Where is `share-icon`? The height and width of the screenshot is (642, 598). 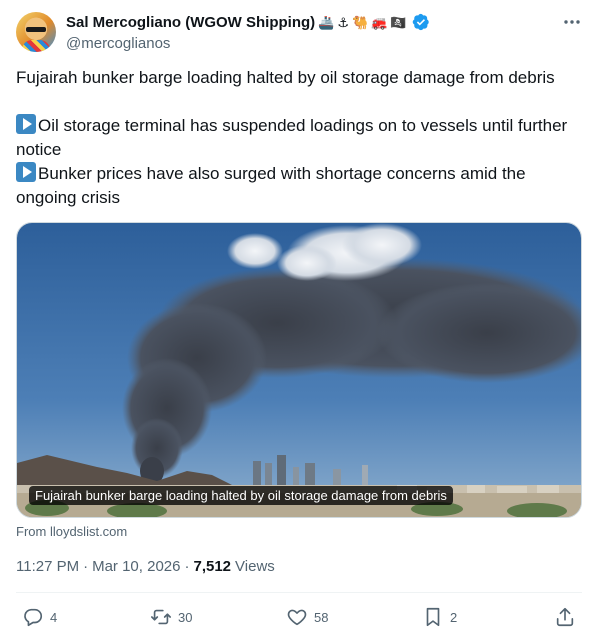 share-icon is located at coordinates (565, 617).